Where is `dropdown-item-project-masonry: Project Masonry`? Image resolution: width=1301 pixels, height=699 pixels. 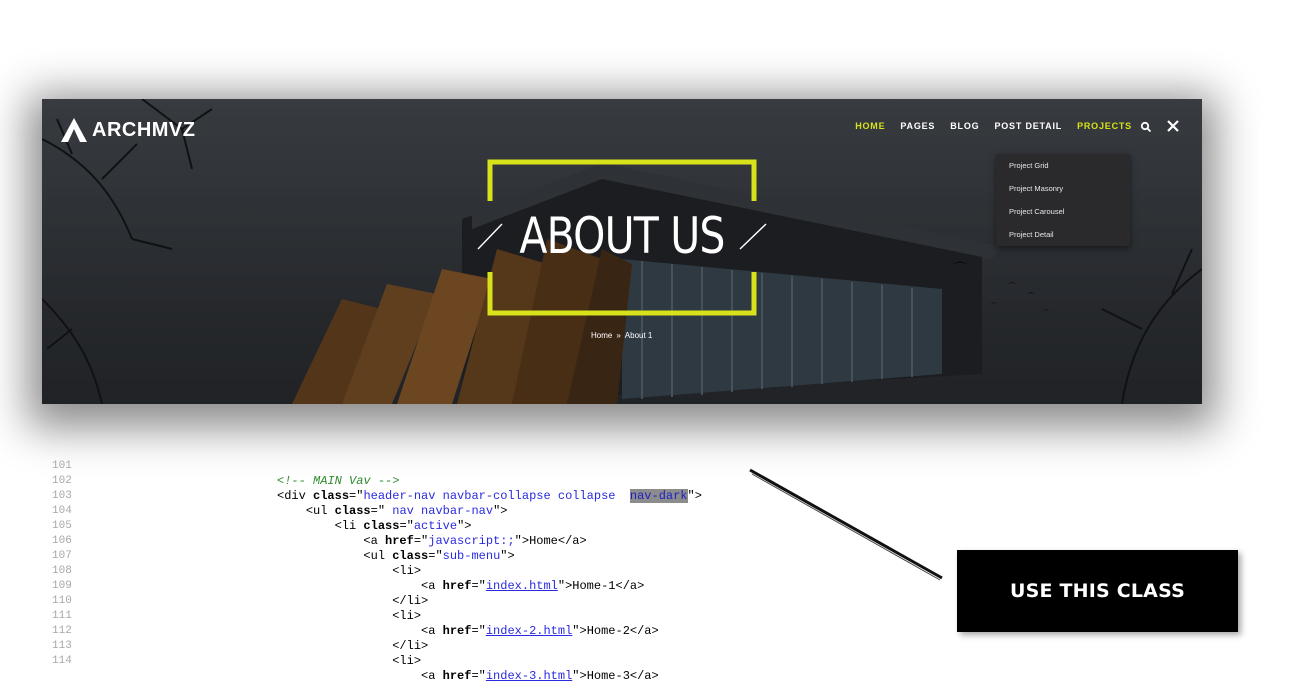
dropdown-item-project-masonry: Project Masonry is located at coordinates (1063, 188).